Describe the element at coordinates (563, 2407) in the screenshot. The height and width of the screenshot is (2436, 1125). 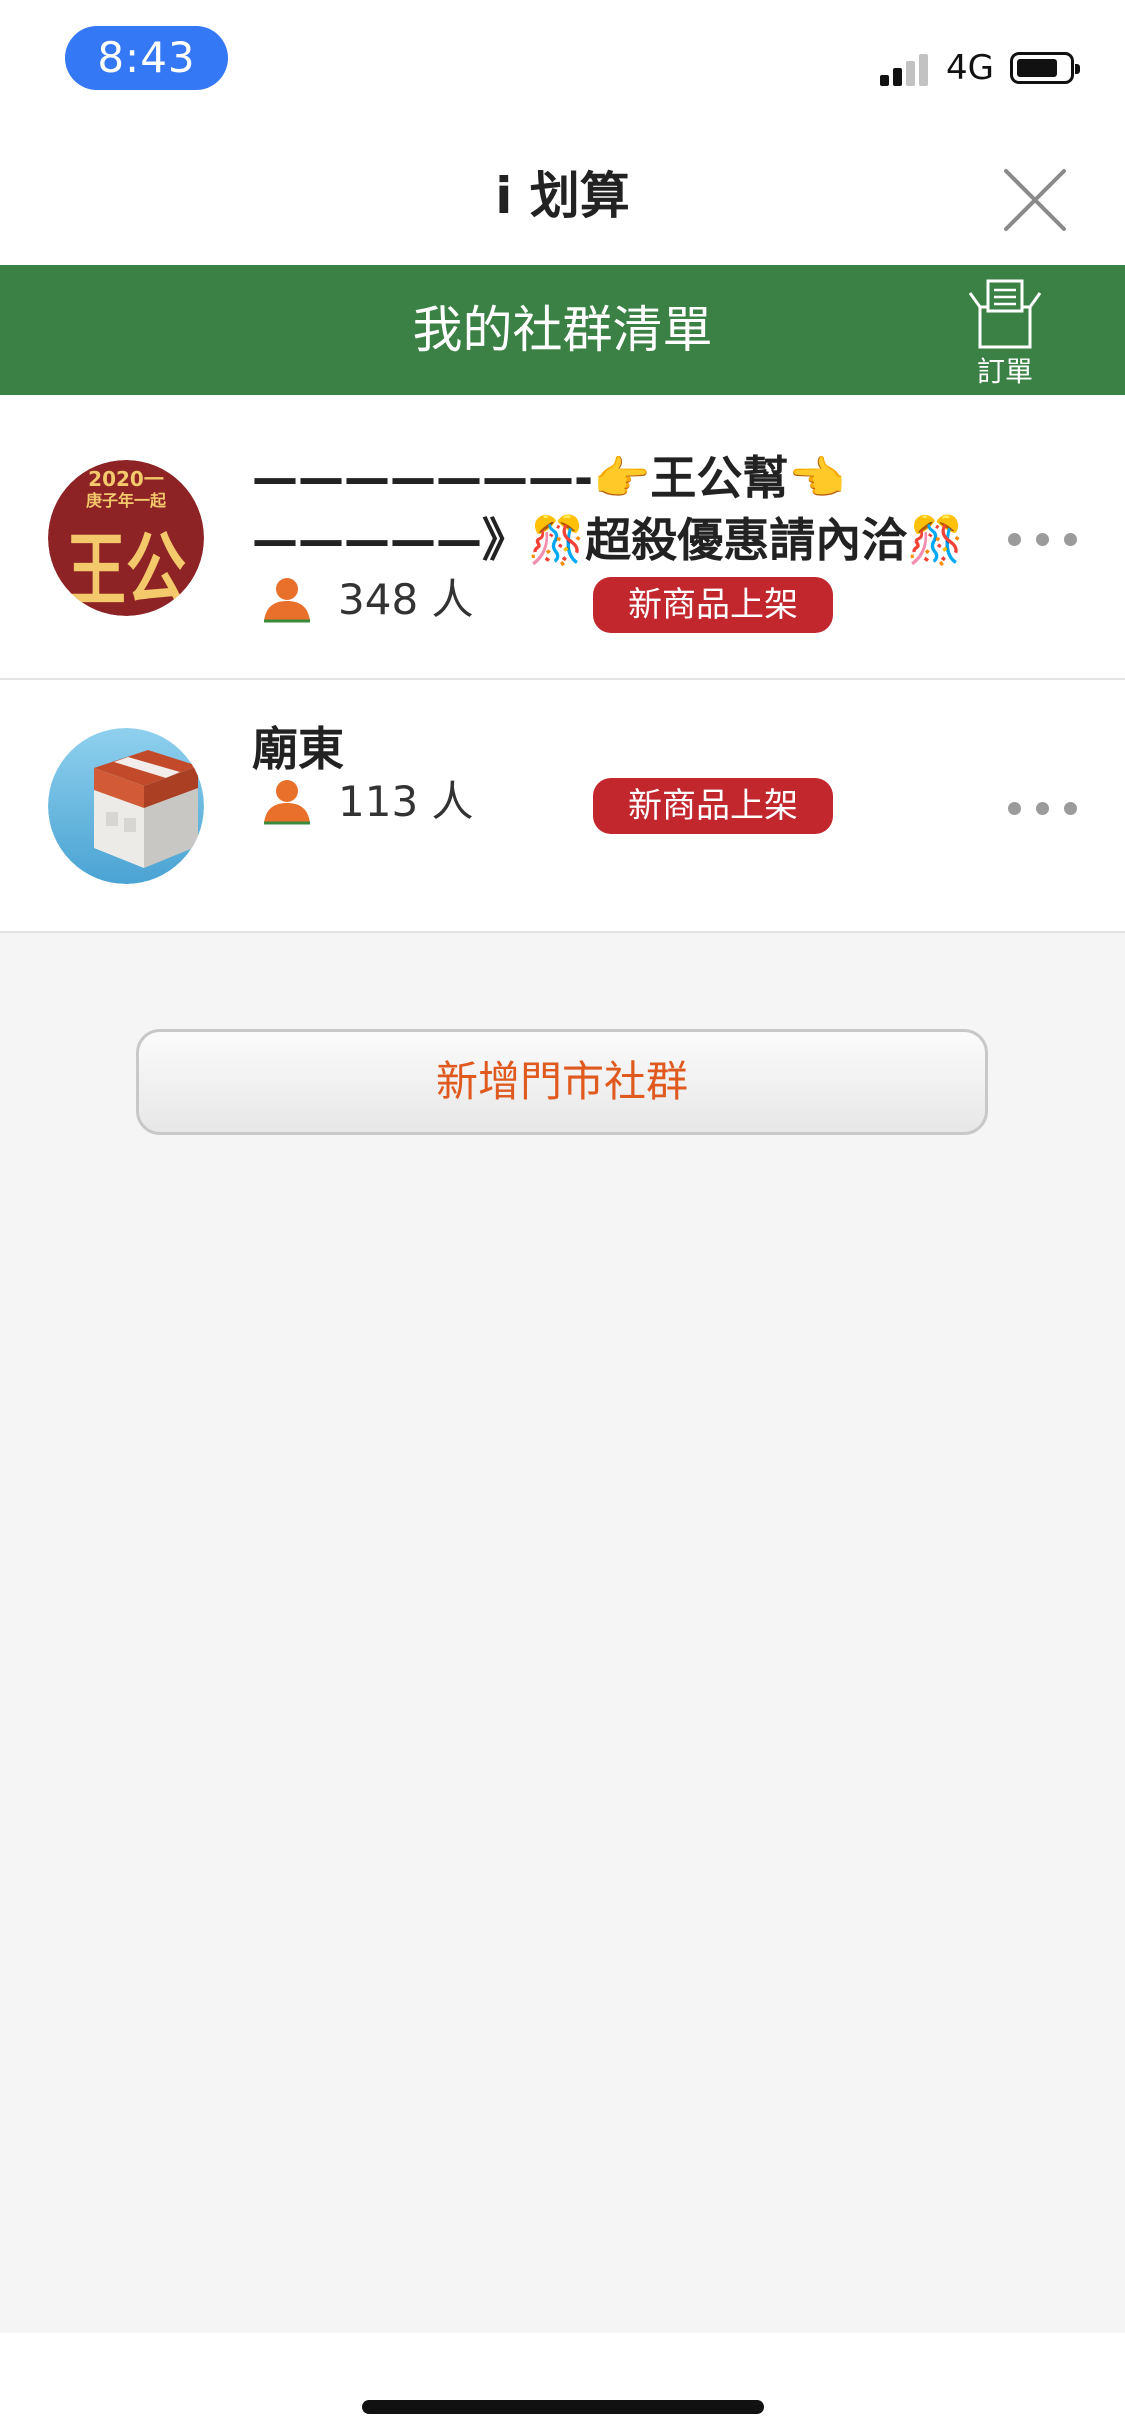
I see `home-indicator` at that location.